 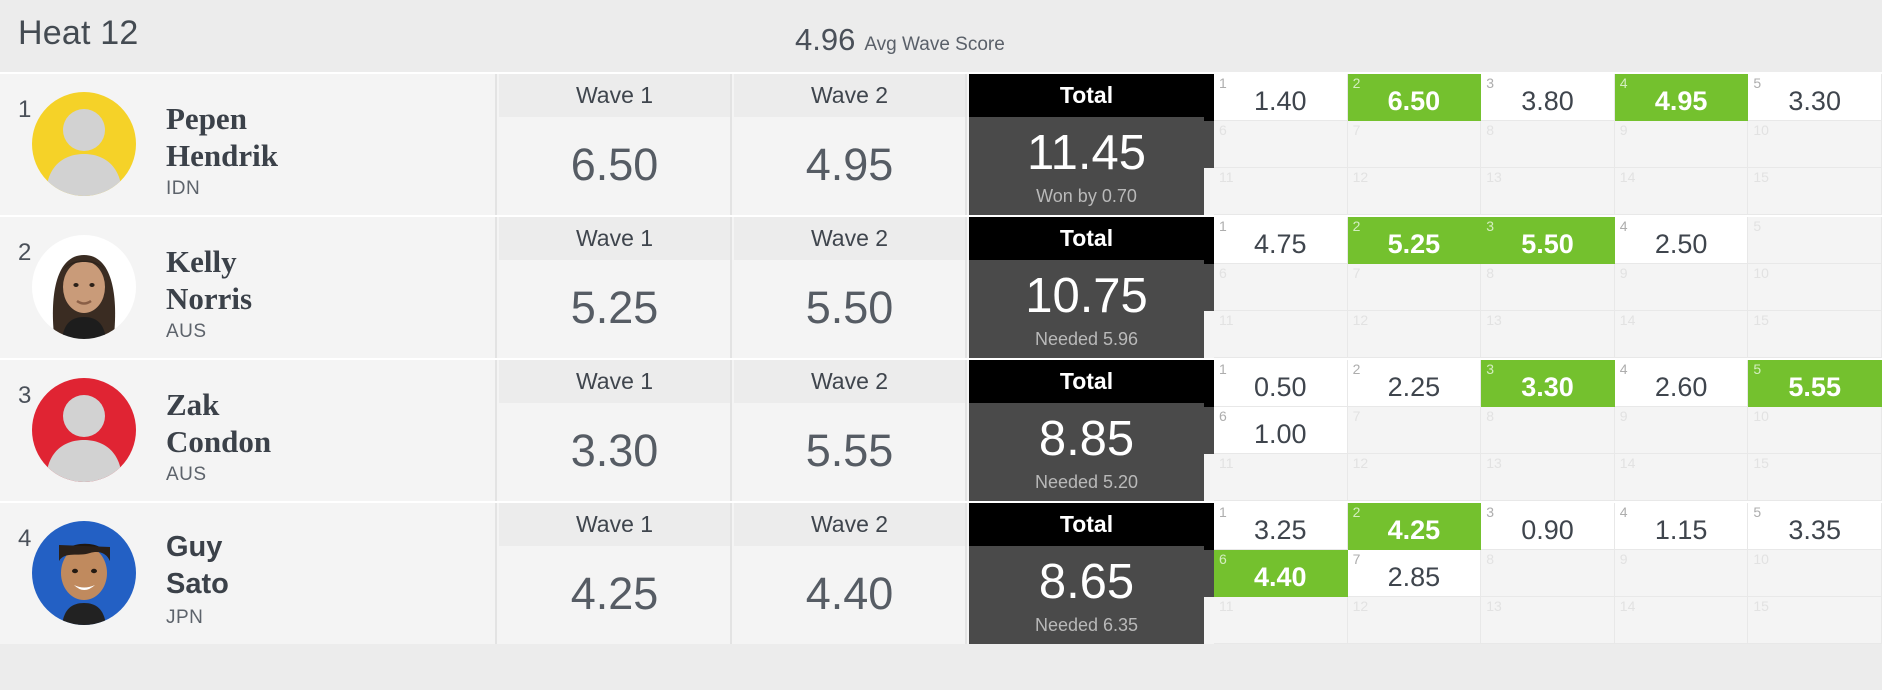 What do you see at coordinates (1086, 381) in the screenshot?
I see `total-column-header: Total` at bounding box center [1086, 381].